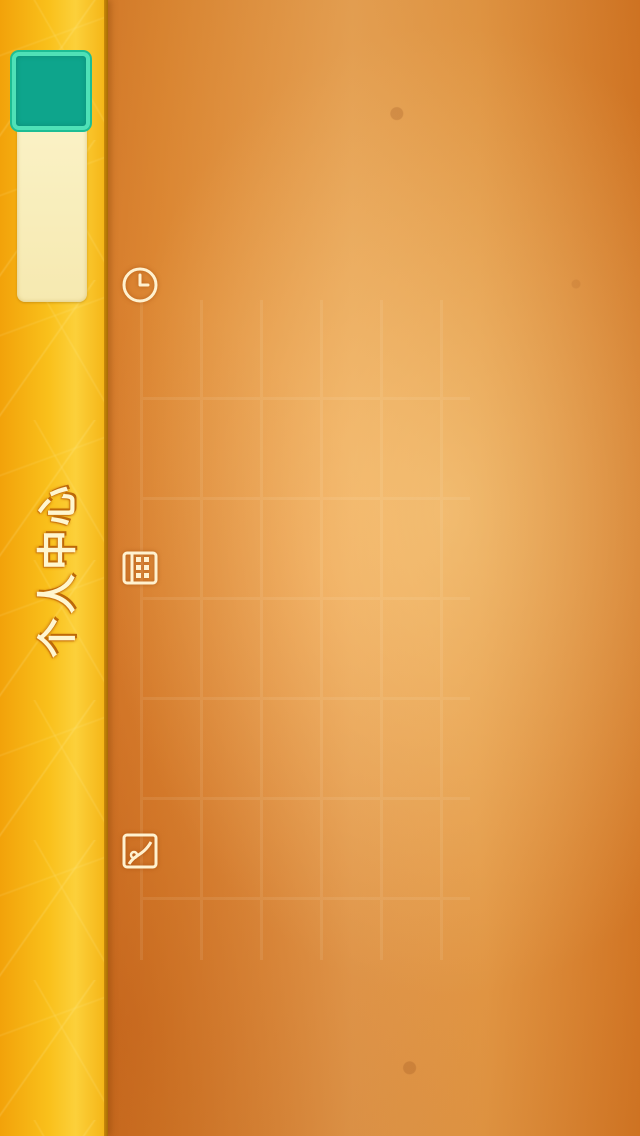 This screenshot has width=640, height=1136. What do you see at coordinates (51, 91) in the screenshot?
I see `avatar` at bounding box center [51, 91].